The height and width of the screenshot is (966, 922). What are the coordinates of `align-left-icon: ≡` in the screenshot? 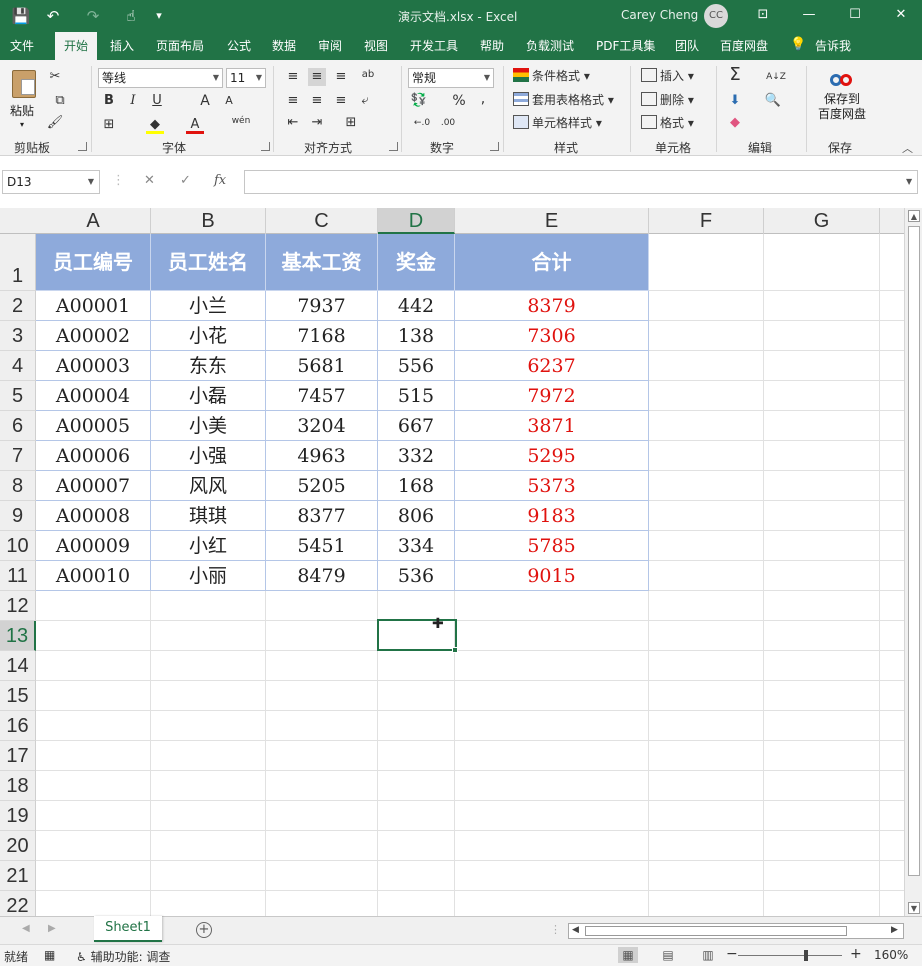 It's located at (293, 101).